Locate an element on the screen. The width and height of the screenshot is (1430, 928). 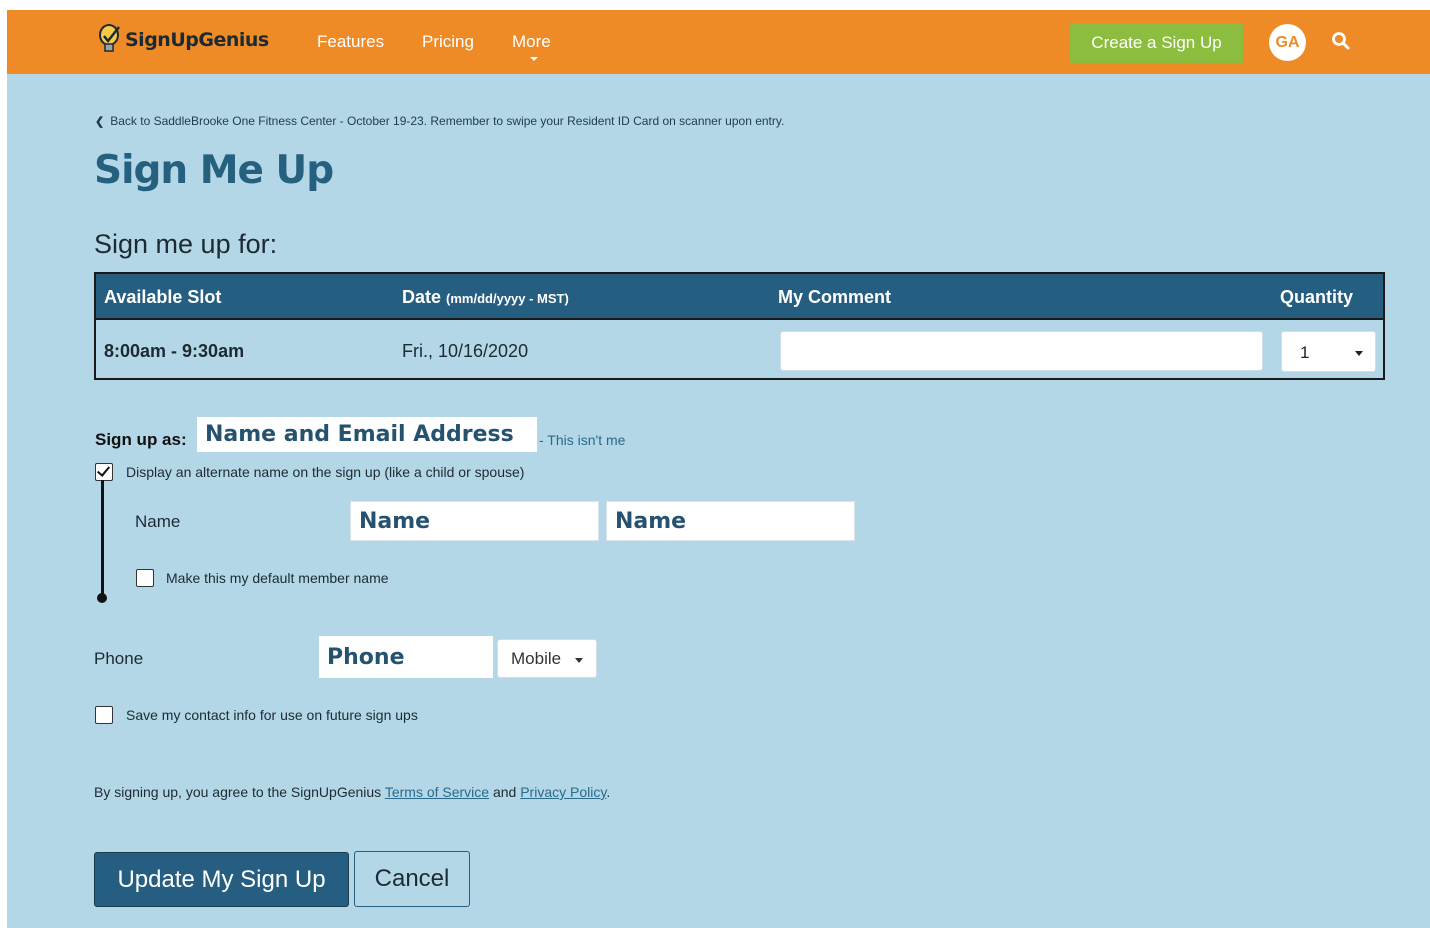
save-contact-checkbox is located at coordinates (104, 715).